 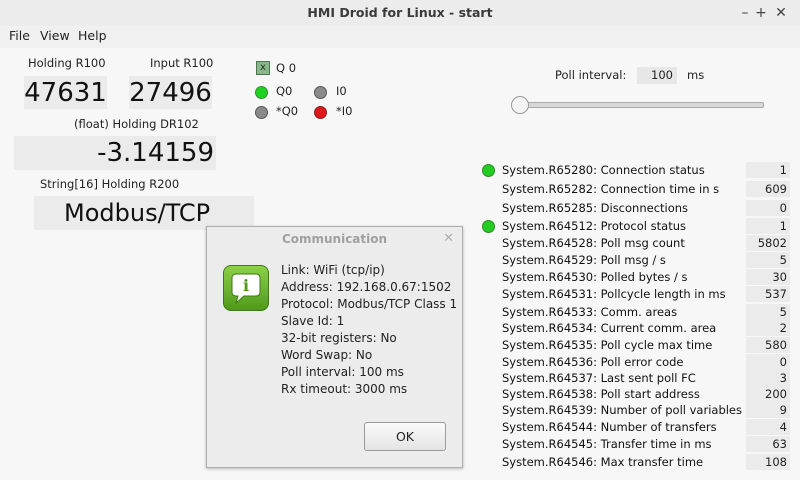 What do you see at coordinates (115, 153) in the screenshot?
I see `float-holding-value: -3.14159` at bounding box center [115, 153].